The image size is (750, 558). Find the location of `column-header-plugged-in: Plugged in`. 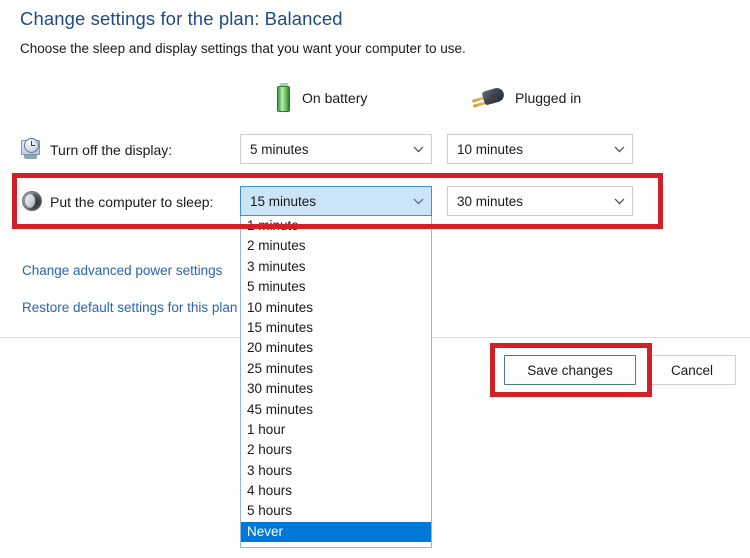

column-header-plugged-in: Plugged in is located at coordinates (526, 98).